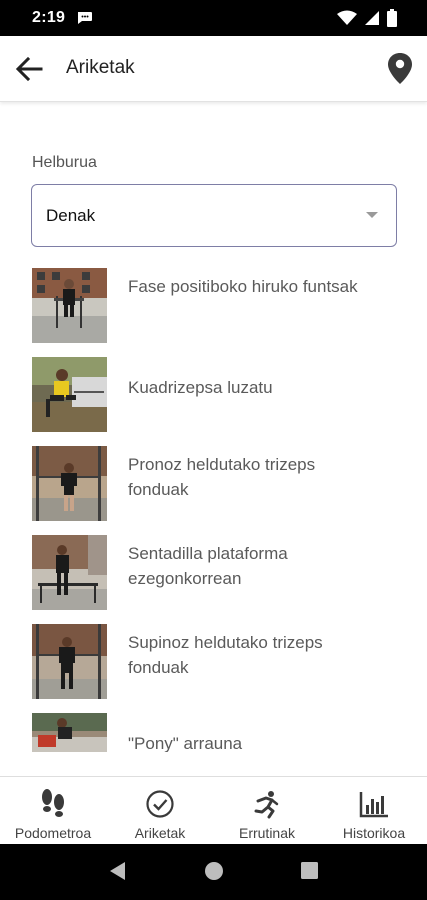 This screenshot has width=427, height=900. I want to click on check-circle-icon, so click(160, 804).